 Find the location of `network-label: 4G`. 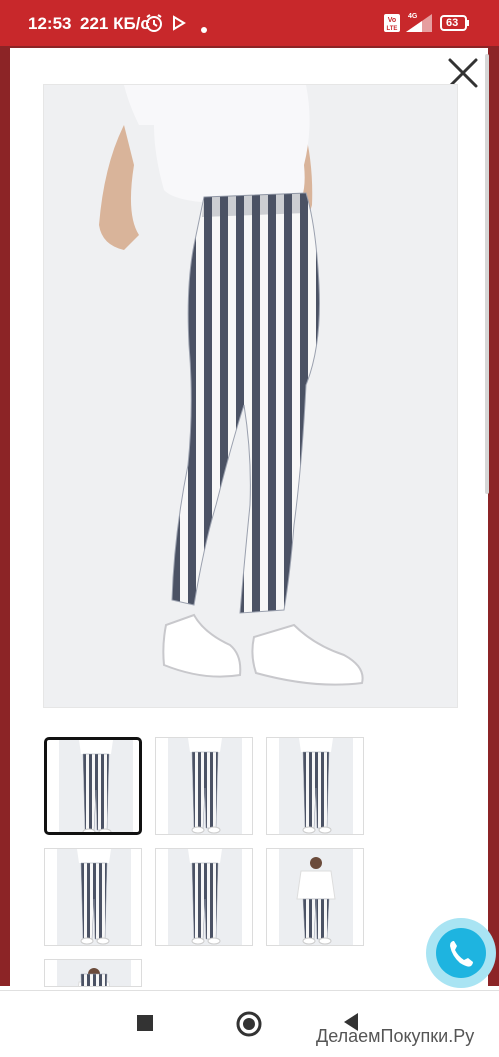

network-label: 4G is located at coordinates (413, 16).